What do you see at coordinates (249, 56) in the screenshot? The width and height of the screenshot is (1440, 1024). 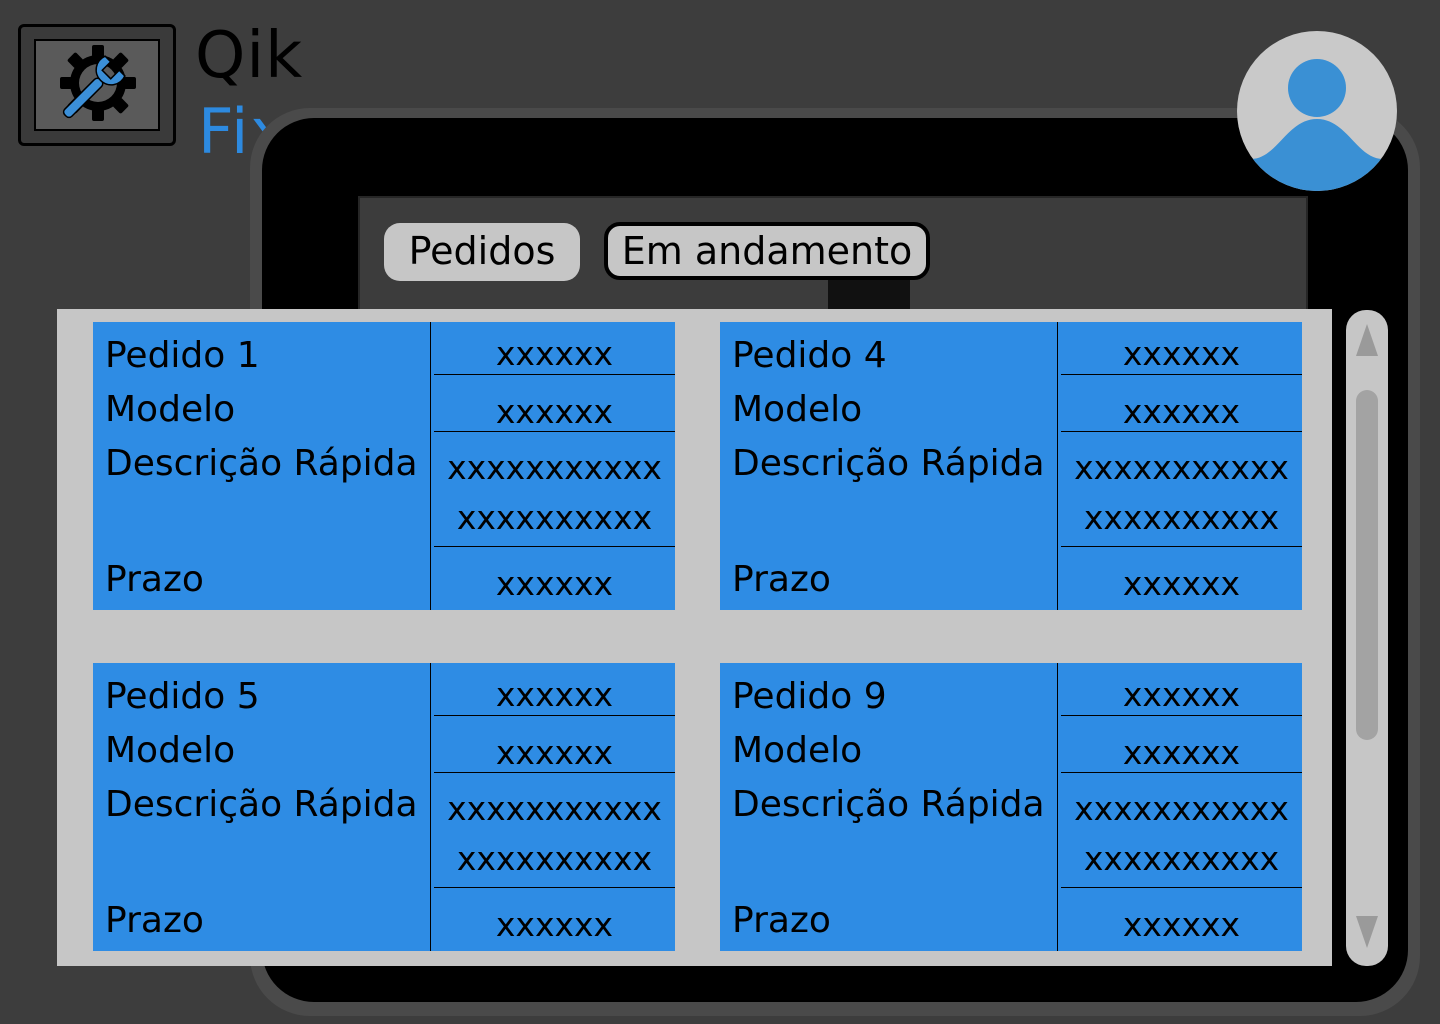 I see `brand-name-line1: Qik` at bounding box center [249, 56].